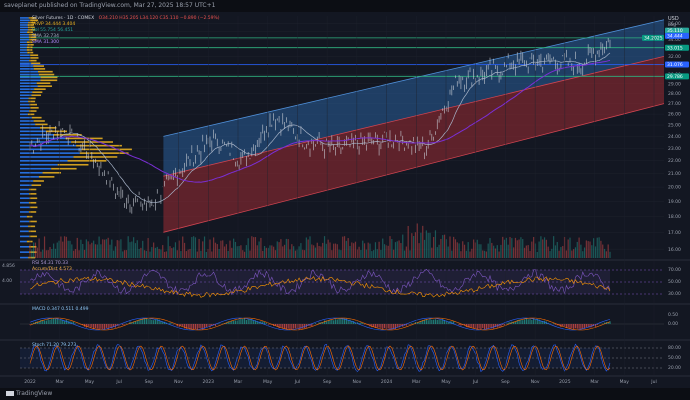  I want to click on price-tick-label: 21.00, so click(674, 174).